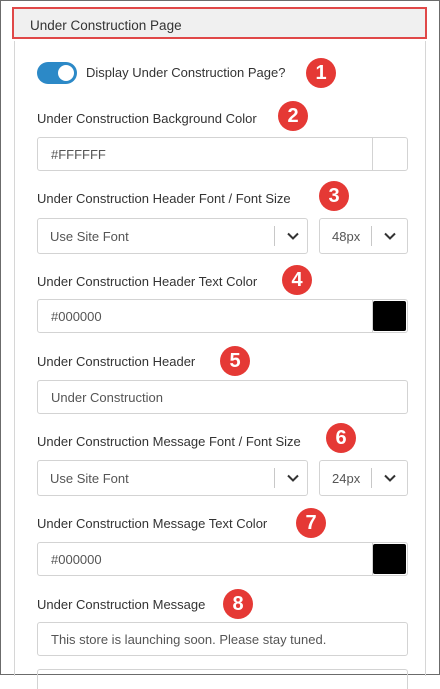 This screenshot has height=689, width=440. I want to click on message-font-size-select: 24px, so click(363, 478).